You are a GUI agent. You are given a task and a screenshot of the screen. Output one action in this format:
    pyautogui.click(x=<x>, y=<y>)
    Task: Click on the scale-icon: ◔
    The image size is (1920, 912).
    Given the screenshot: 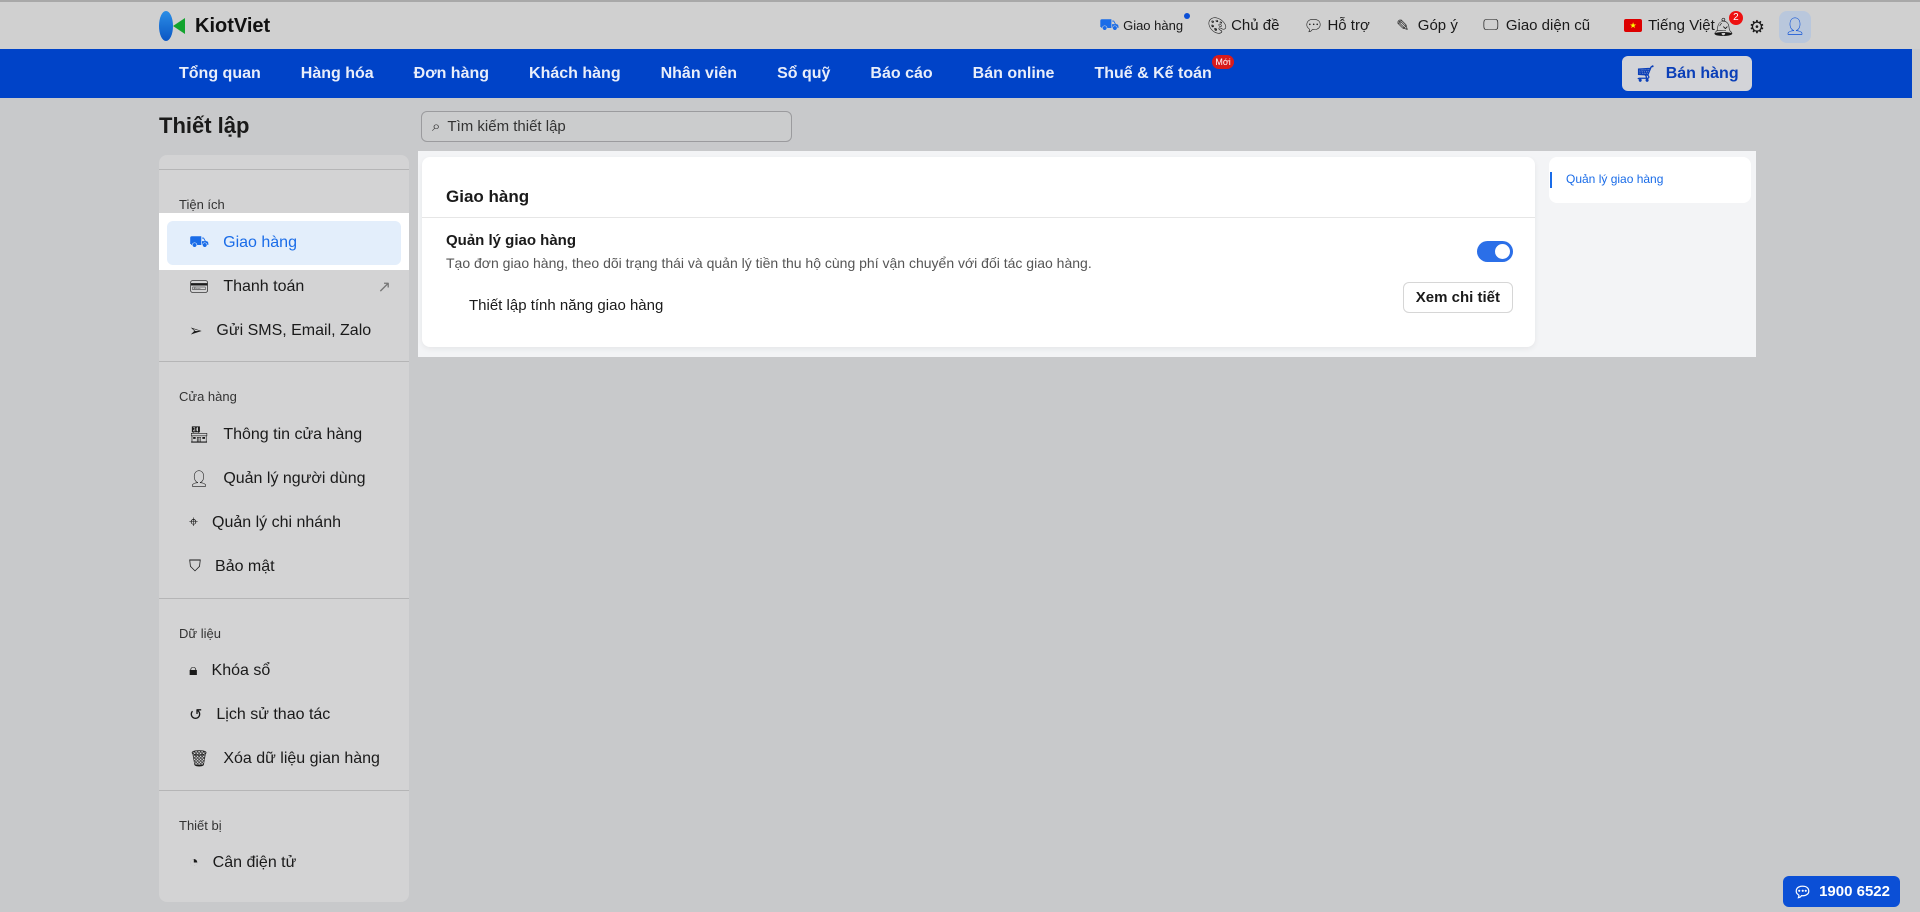 What is the action you would take?
    pyautogui.click(x=194, y=862)
    